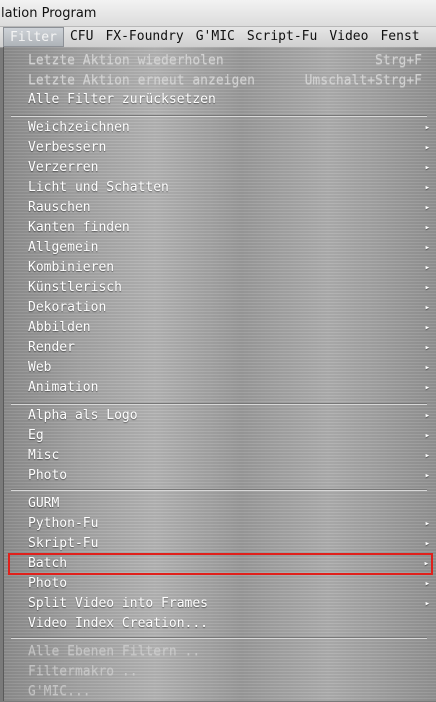 The image size is (436, 702). I want to click on menu-item-python-fu: Python-Fu ▸, so click(219, 524).